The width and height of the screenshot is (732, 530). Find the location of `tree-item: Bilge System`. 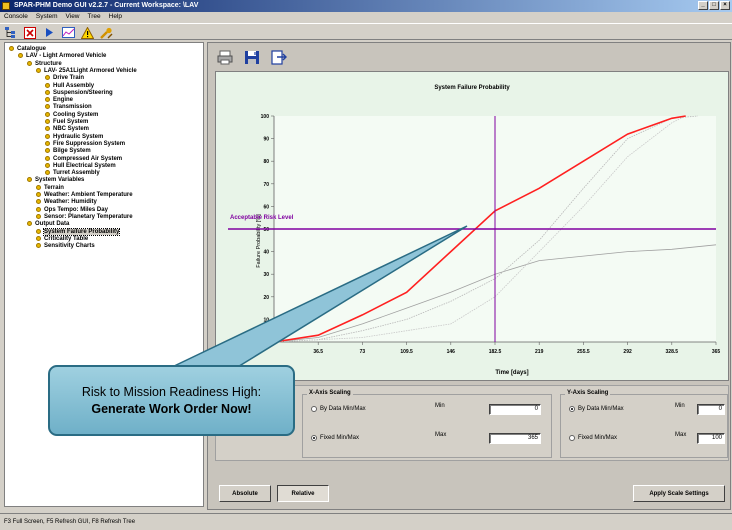

tree-item: Bilge System is located at coordinates (68, 151).